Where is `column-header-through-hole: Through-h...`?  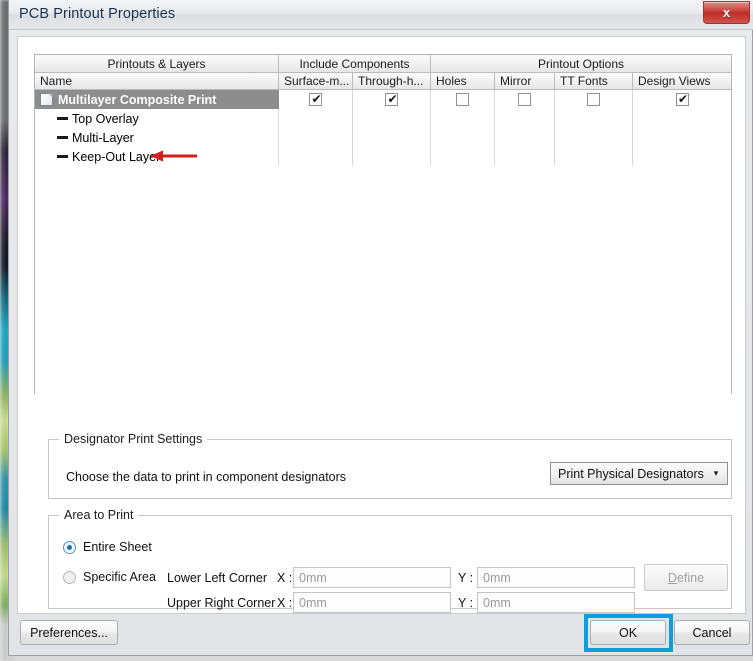 column-header-through-hole: Through-h... is located at coordinates (392, 81).